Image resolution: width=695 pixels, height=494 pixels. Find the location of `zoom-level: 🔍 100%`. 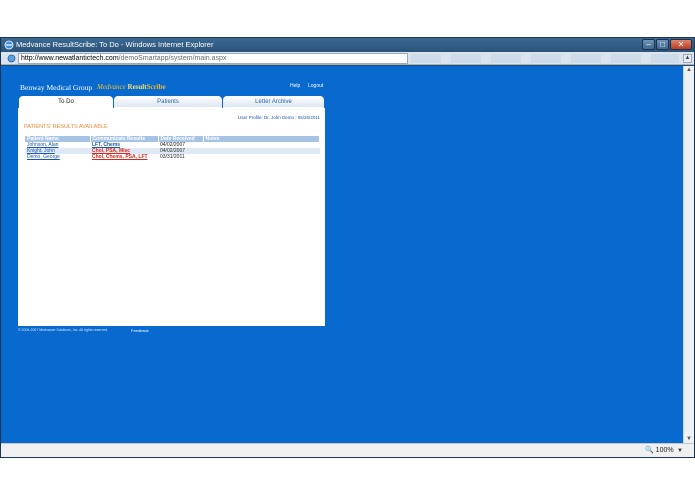

zoom-level: 🔍 100% is located at coordinates (659, 451).